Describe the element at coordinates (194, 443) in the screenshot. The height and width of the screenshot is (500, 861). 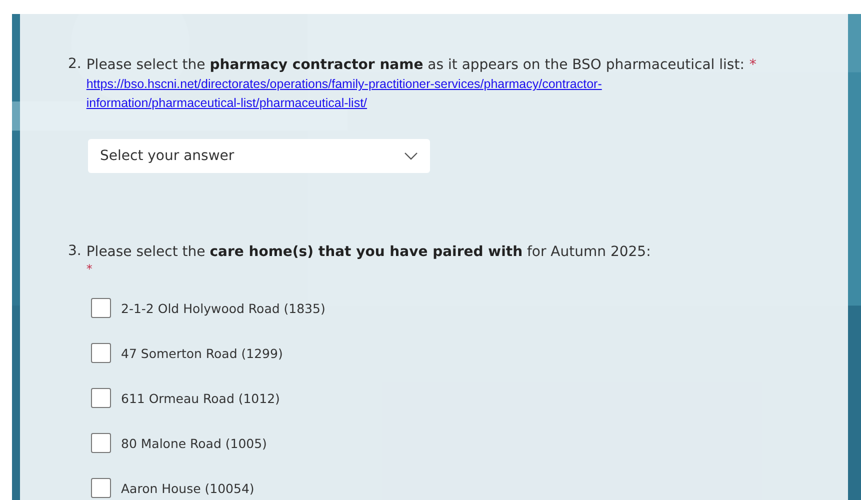
I see `option-label: 80 Malone Road (1005)` at that location.